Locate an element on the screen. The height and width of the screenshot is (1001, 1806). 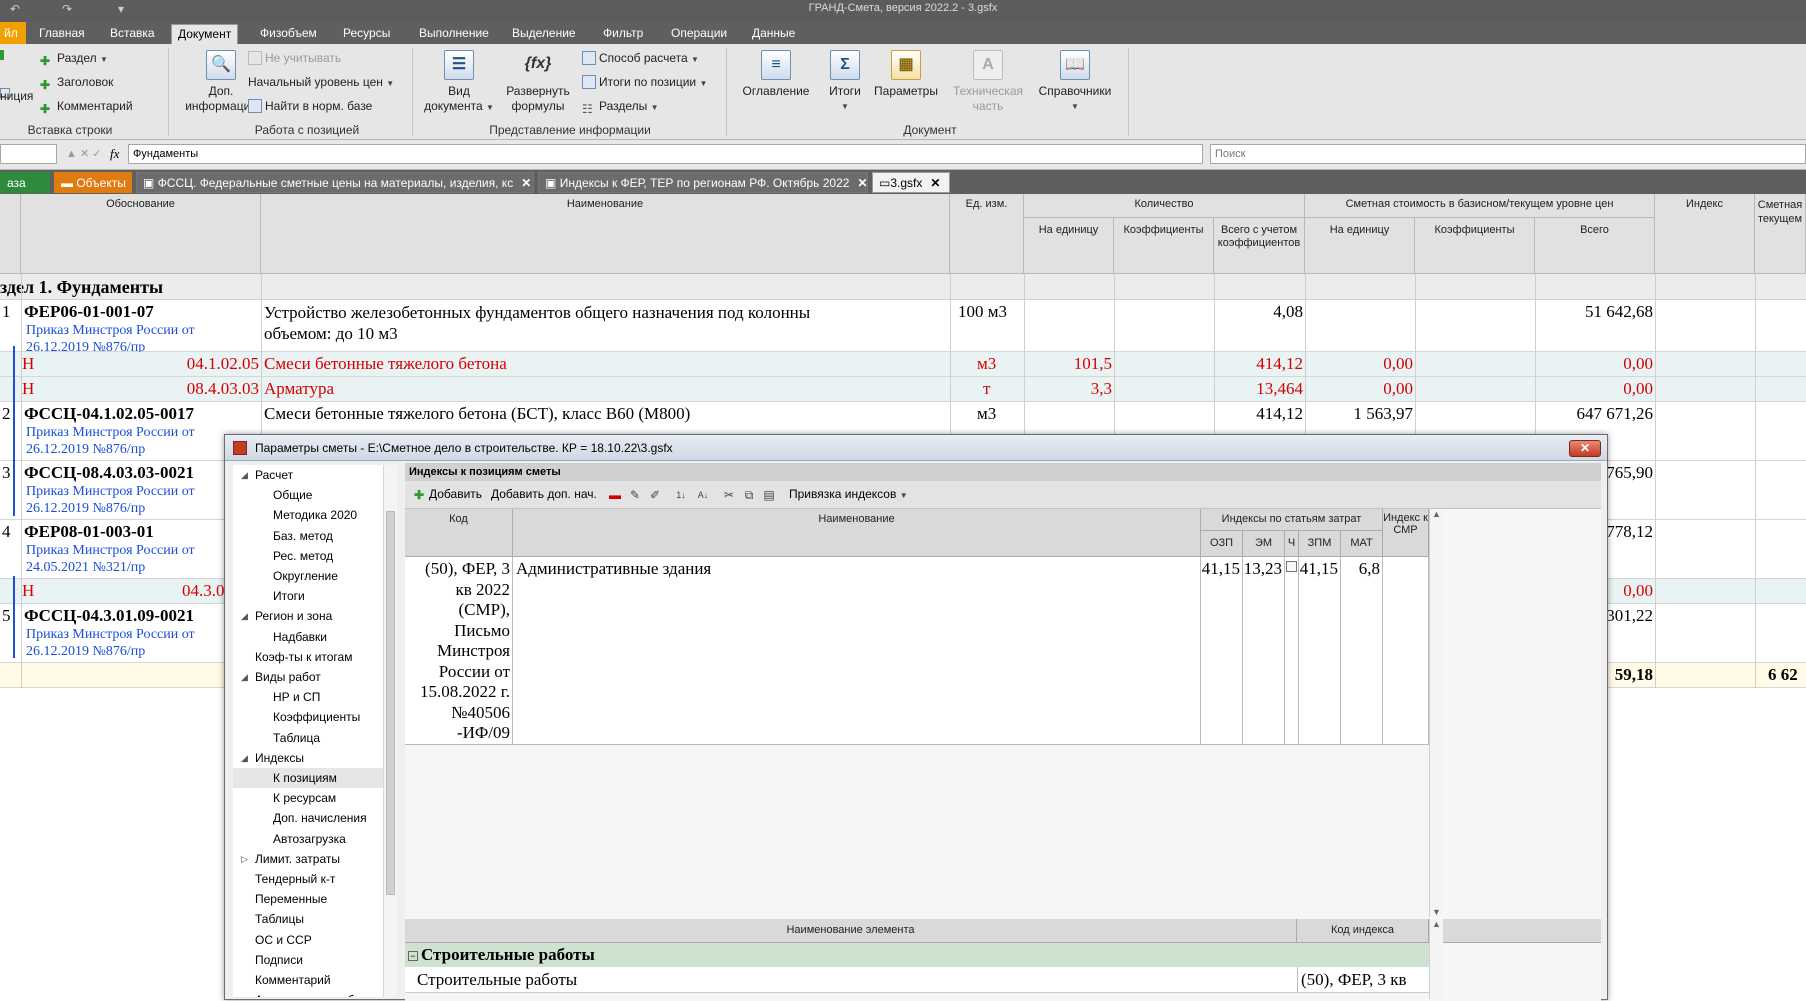
tab-physical-volume: Физобъем is located at coordinates (288, 33).